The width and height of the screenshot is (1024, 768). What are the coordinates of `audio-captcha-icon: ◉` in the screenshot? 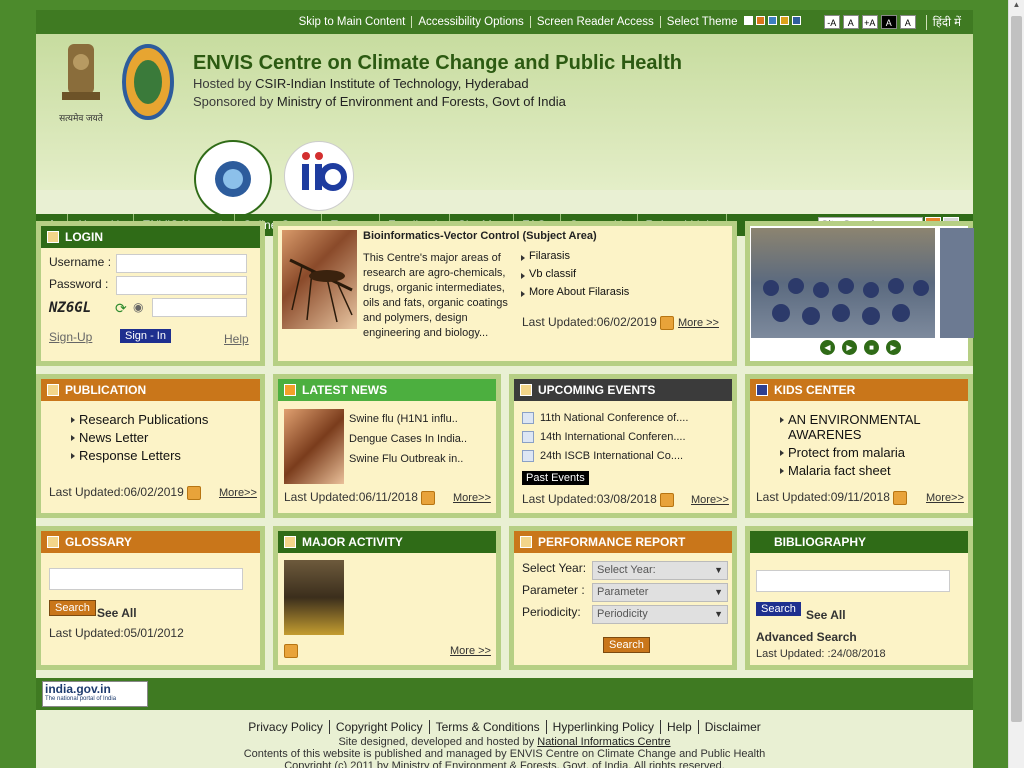 It's located at (138, 307).